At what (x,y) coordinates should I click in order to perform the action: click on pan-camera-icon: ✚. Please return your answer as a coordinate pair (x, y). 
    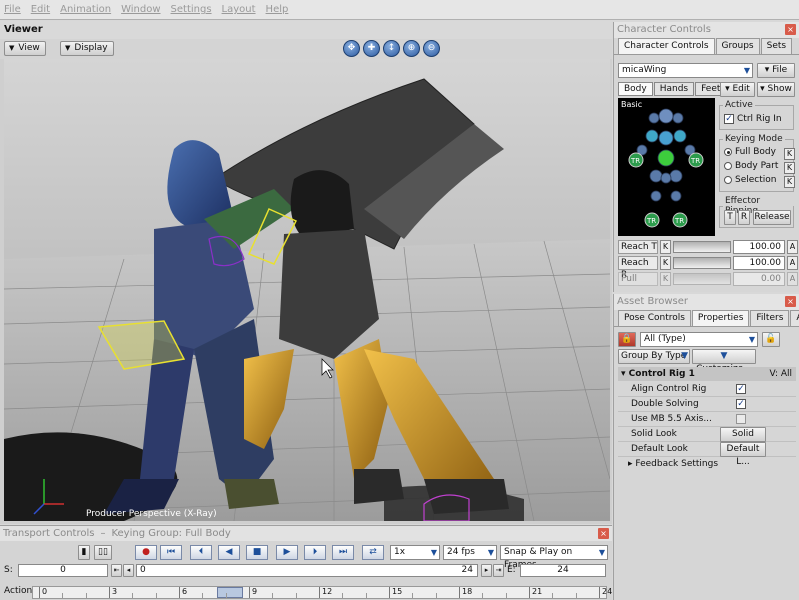
    Looking at the image, I should click on (371, 48).